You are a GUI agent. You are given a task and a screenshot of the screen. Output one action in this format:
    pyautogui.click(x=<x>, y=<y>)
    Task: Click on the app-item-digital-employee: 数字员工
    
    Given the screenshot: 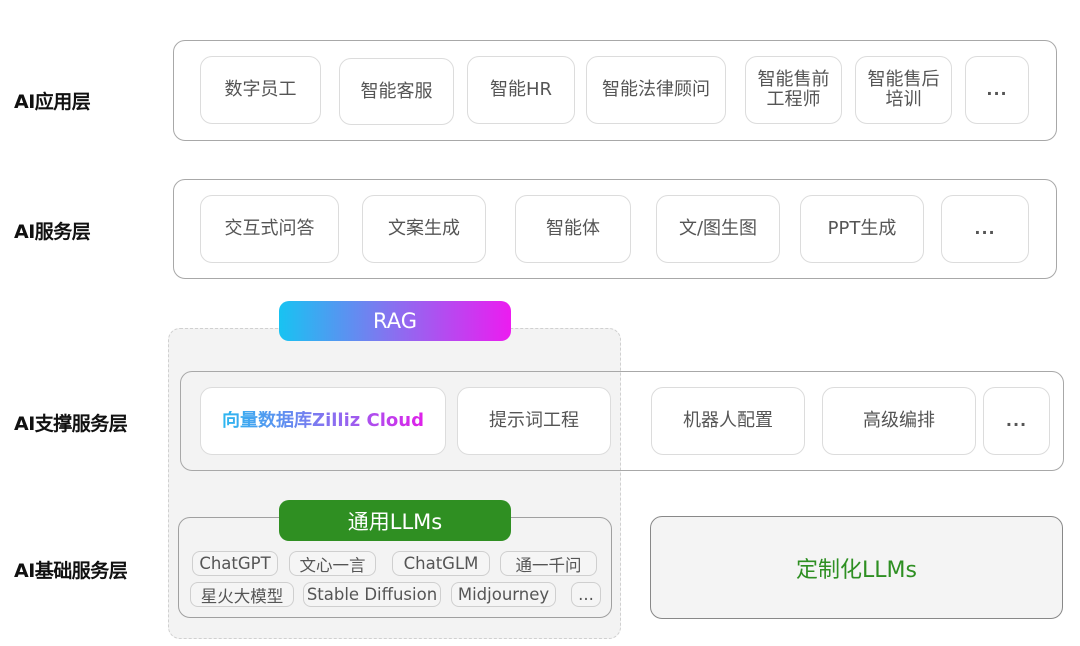 What is the action you would take?
    pyautogui.click(x=260, y=90)
    